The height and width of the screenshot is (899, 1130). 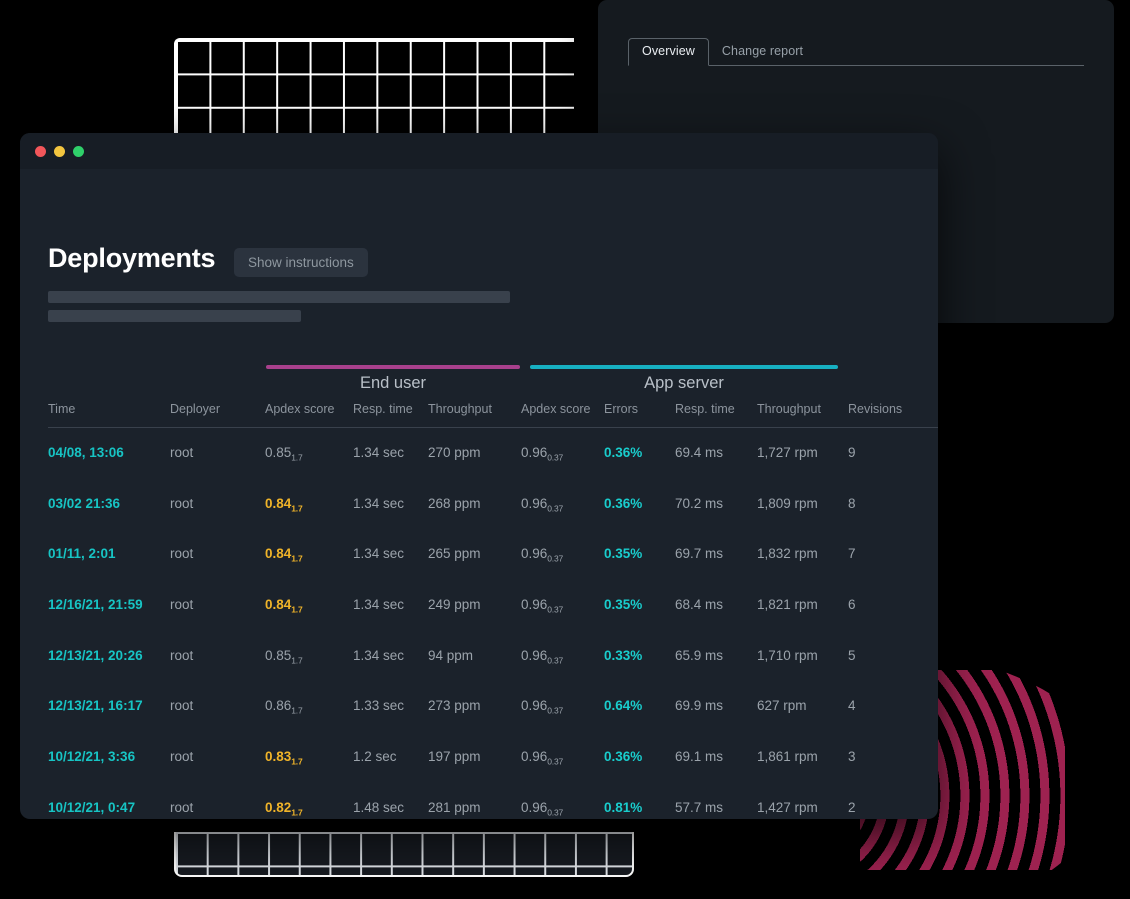 I want to click on page-title: Deployments, so click(x=132, y=258).